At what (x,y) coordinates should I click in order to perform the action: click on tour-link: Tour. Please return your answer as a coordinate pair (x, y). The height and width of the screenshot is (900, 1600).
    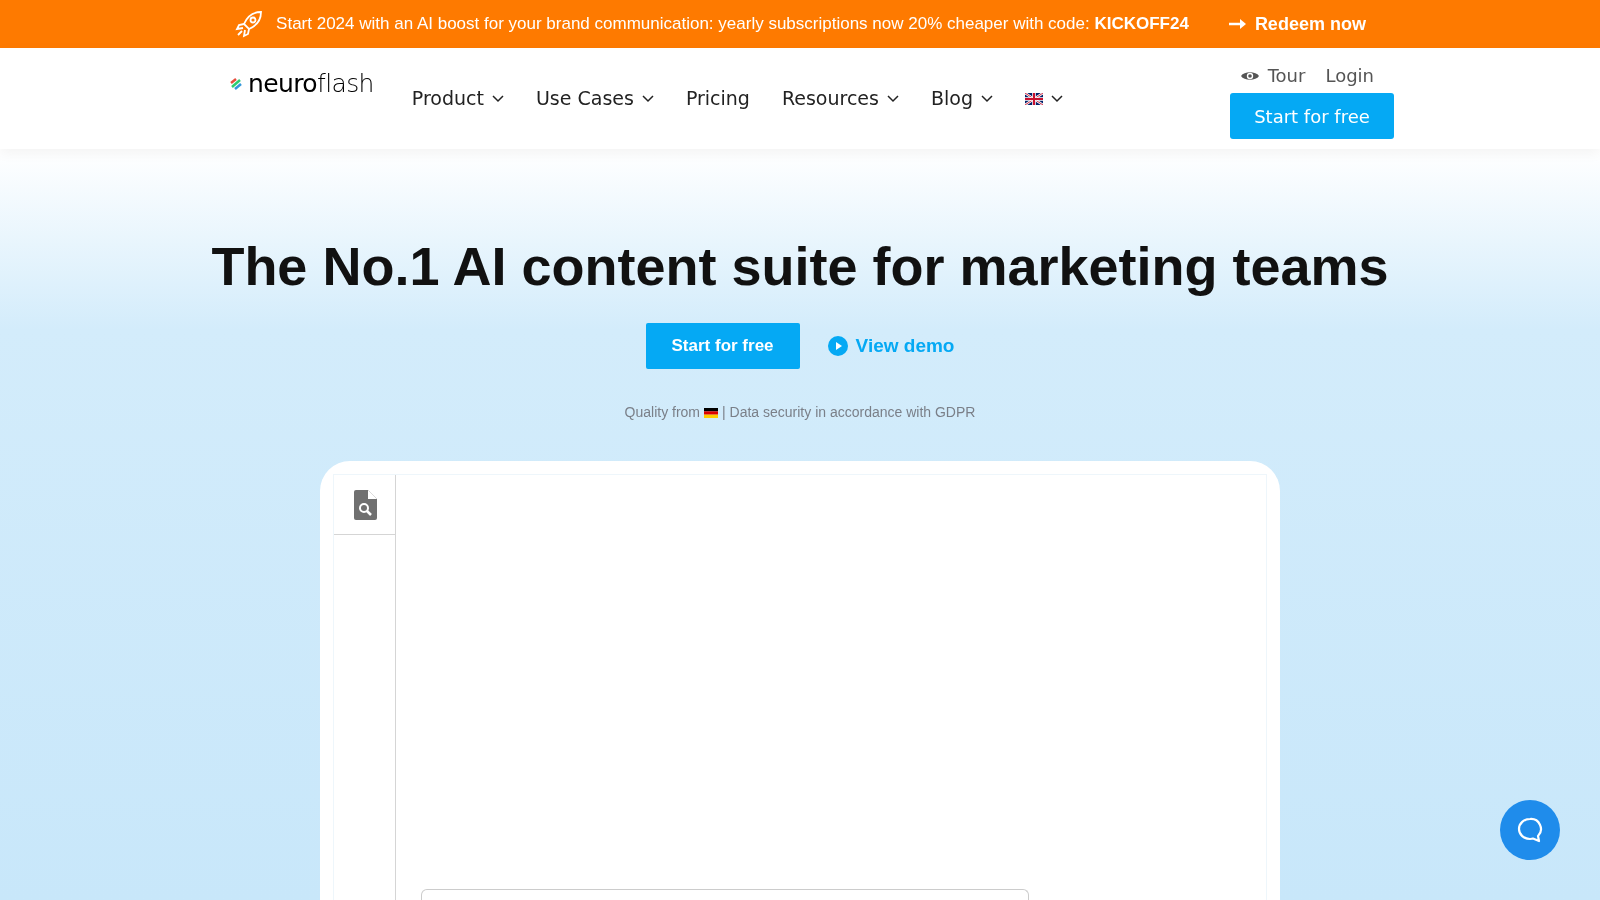
    Looking at the image, I should click on (1272, 75).